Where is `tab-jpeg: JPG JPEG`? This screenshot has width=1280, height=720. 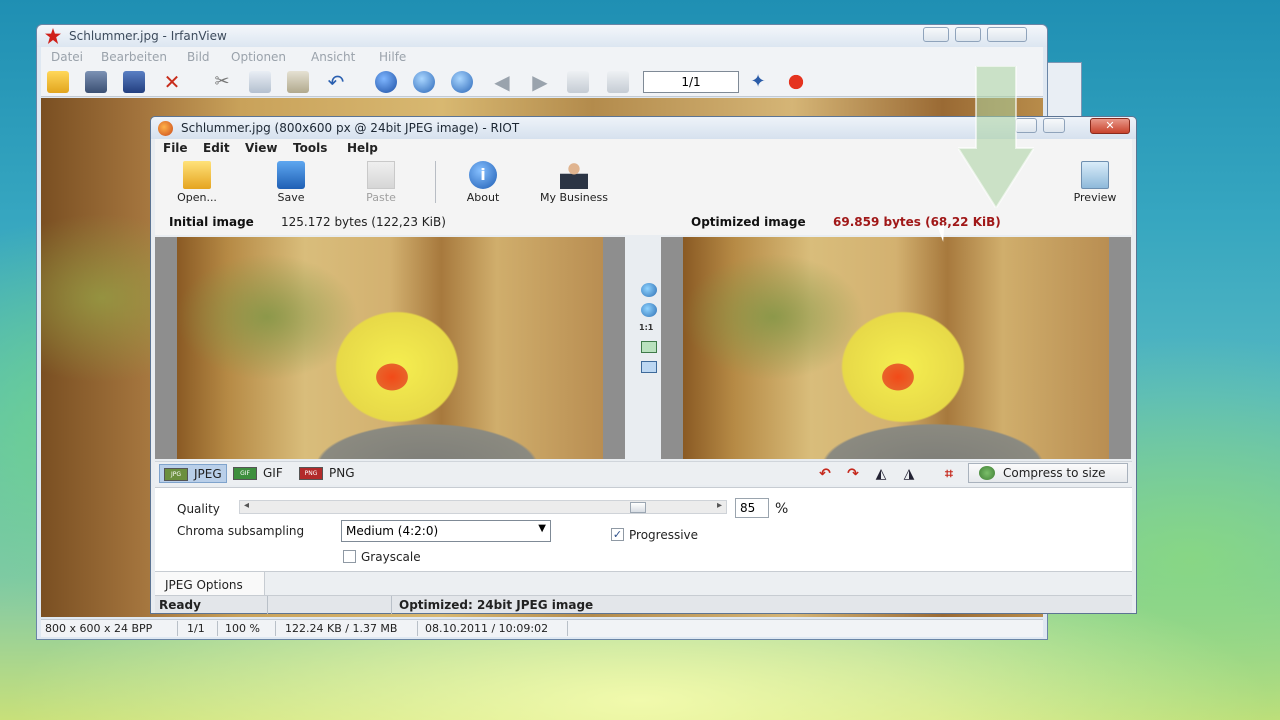 tab-jpeg: JPG JPEG is located at coordinates (193, 473).